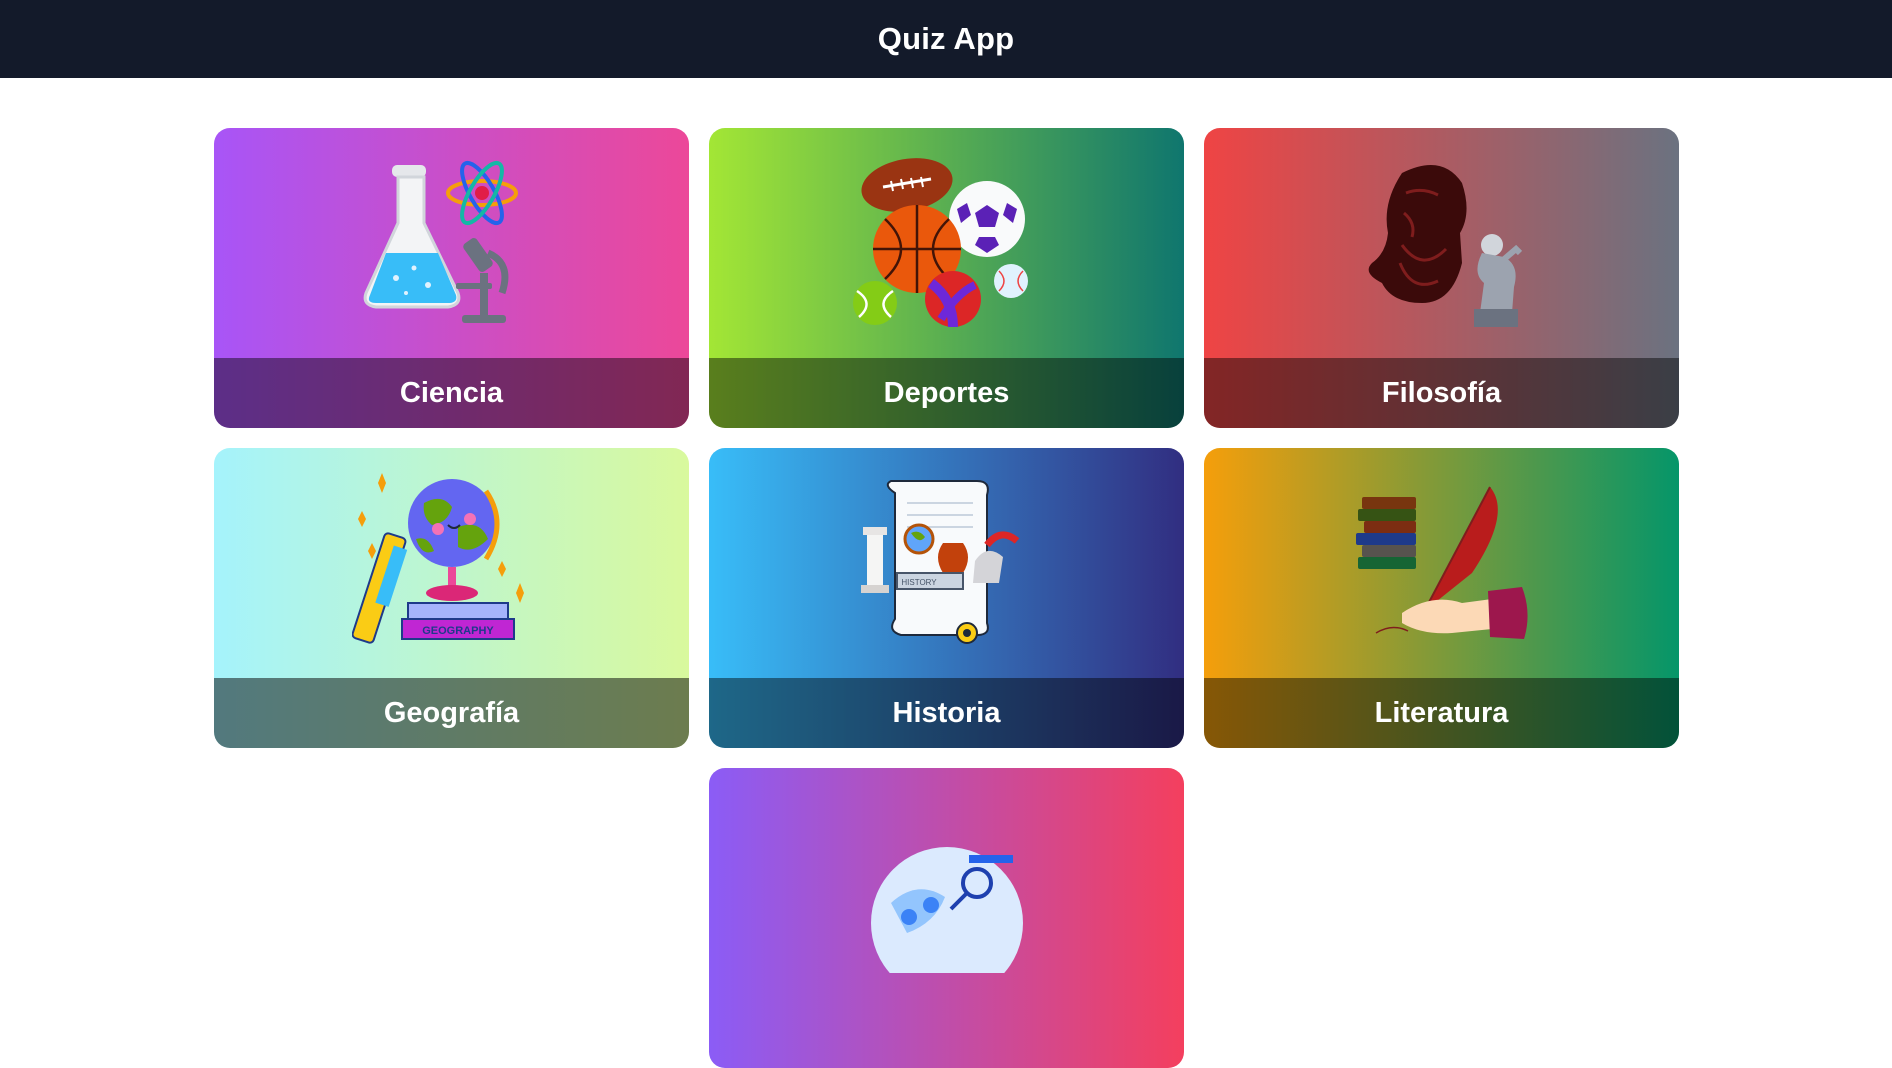  What do you see at coordinates (451, 243) in the screenshot?
I see `science-flask-atom-microscope-icon` at bounding box center [451, 243].